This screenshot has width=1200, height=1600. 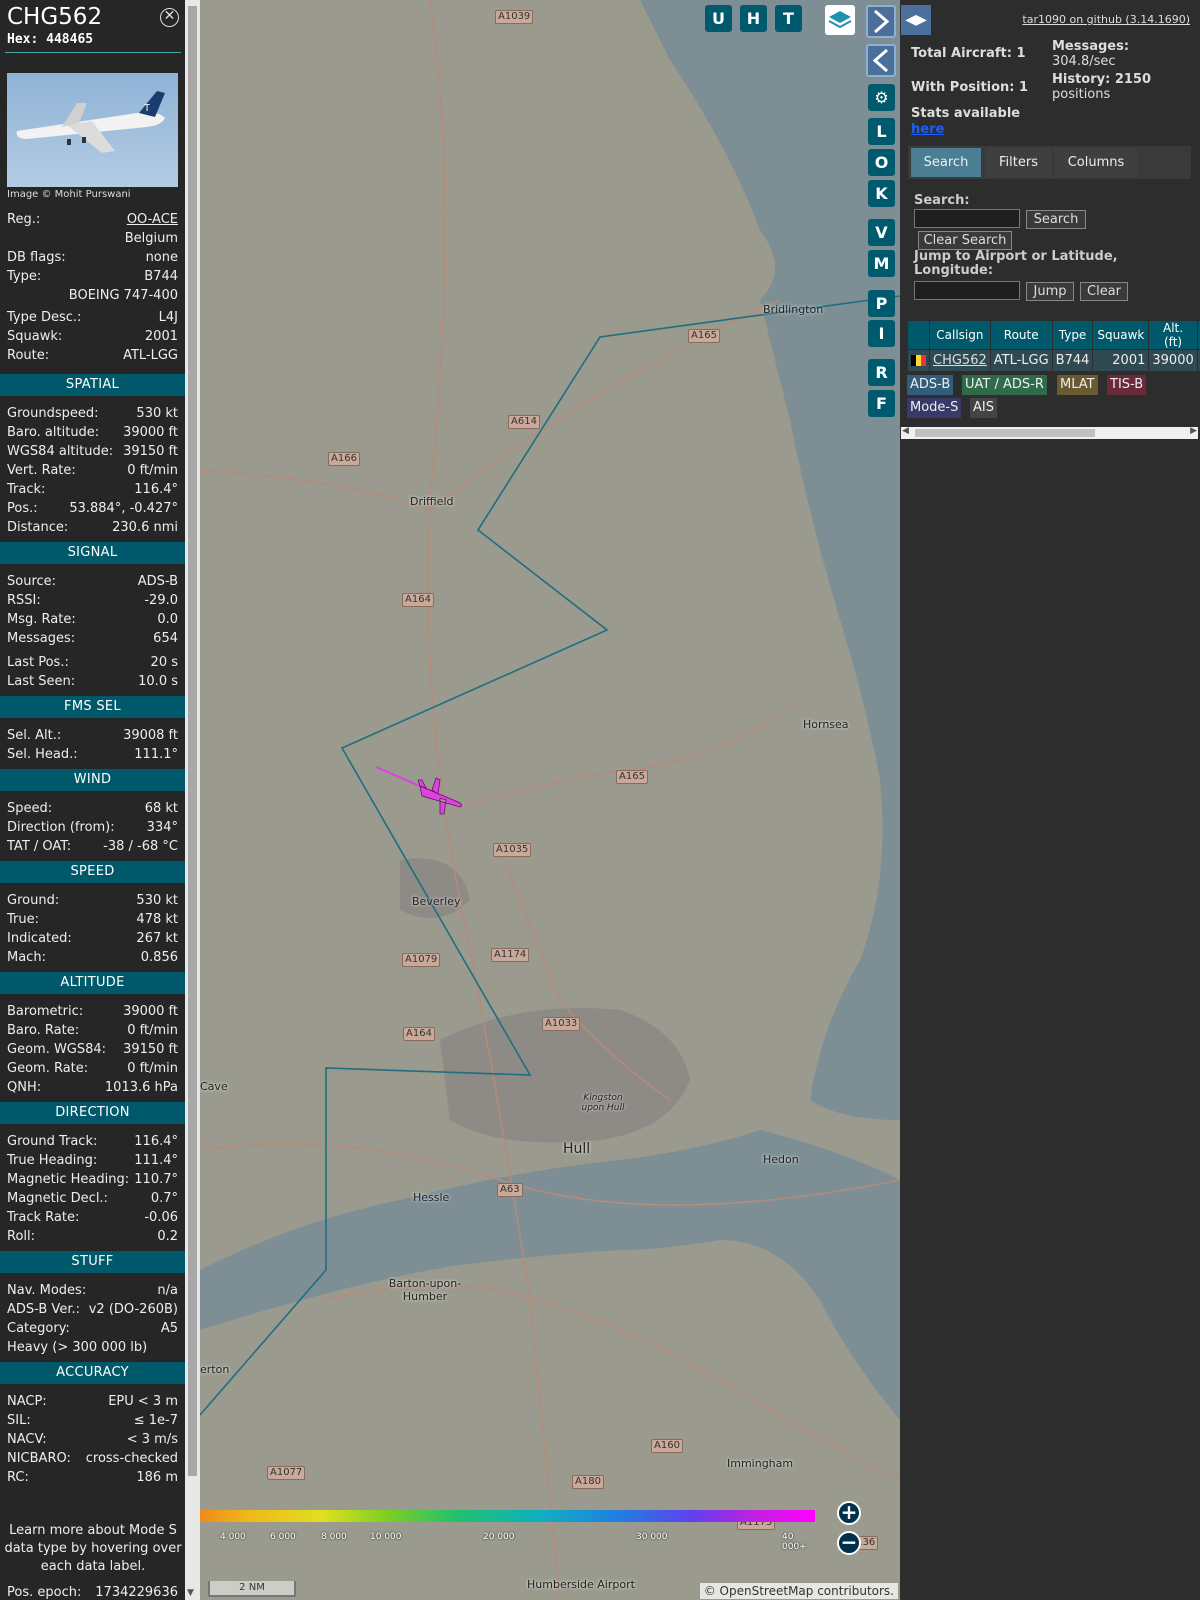 What do you see at coordinates (942, 200) in the screenshot?
I see `search-label: Search:` at bounding box center [942, 200].